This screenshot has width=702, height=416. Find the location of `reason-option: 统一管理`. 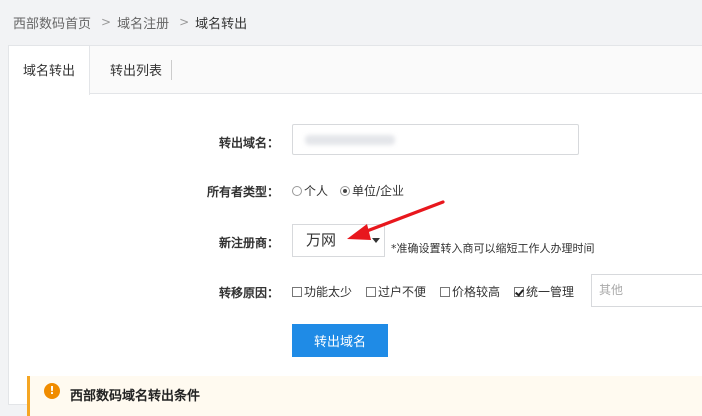

reason-option: 统一管理 is located at coordinates (544, 291).